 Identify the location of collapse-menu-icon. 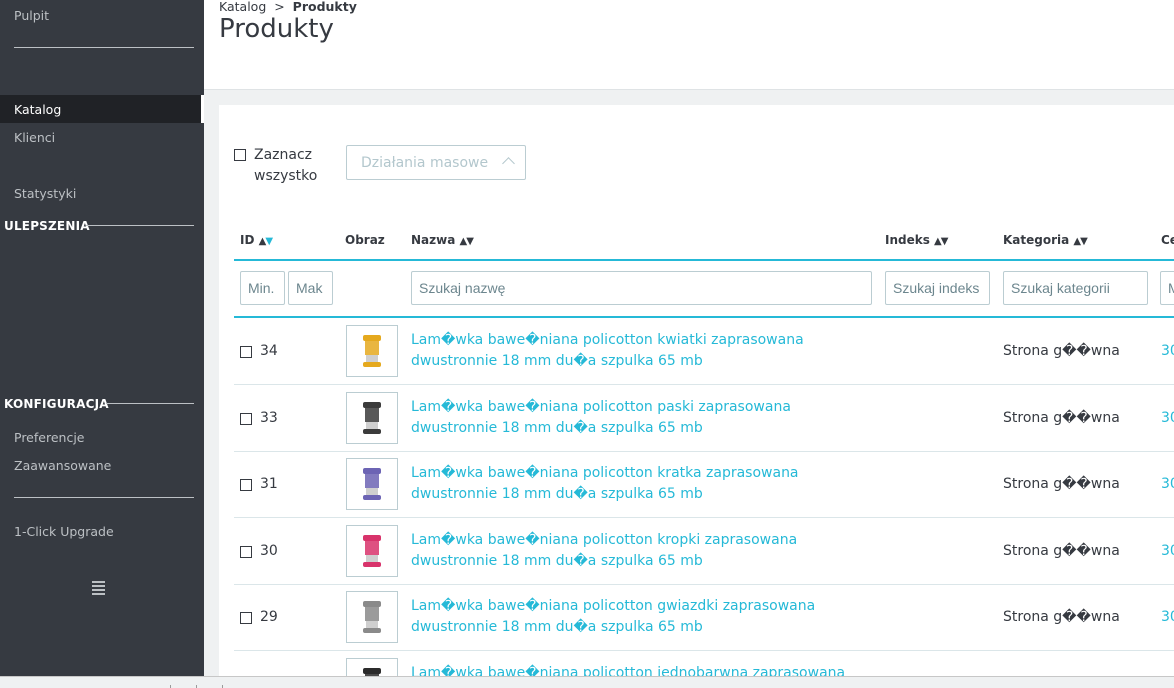
(98, 589).